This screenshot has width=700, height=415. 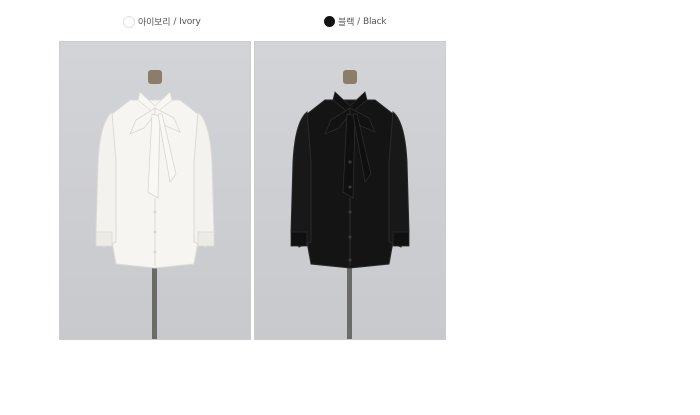 I want to click on color-name-ko: 아이보리, so click(x=154, y=23).